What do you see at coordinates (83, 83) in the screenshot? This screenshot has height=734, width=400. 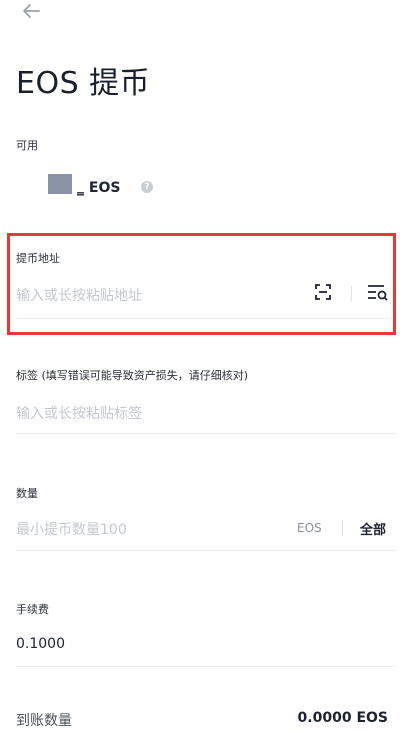 I see `page-title: EOS 提币` at bounding box center [83, 83].